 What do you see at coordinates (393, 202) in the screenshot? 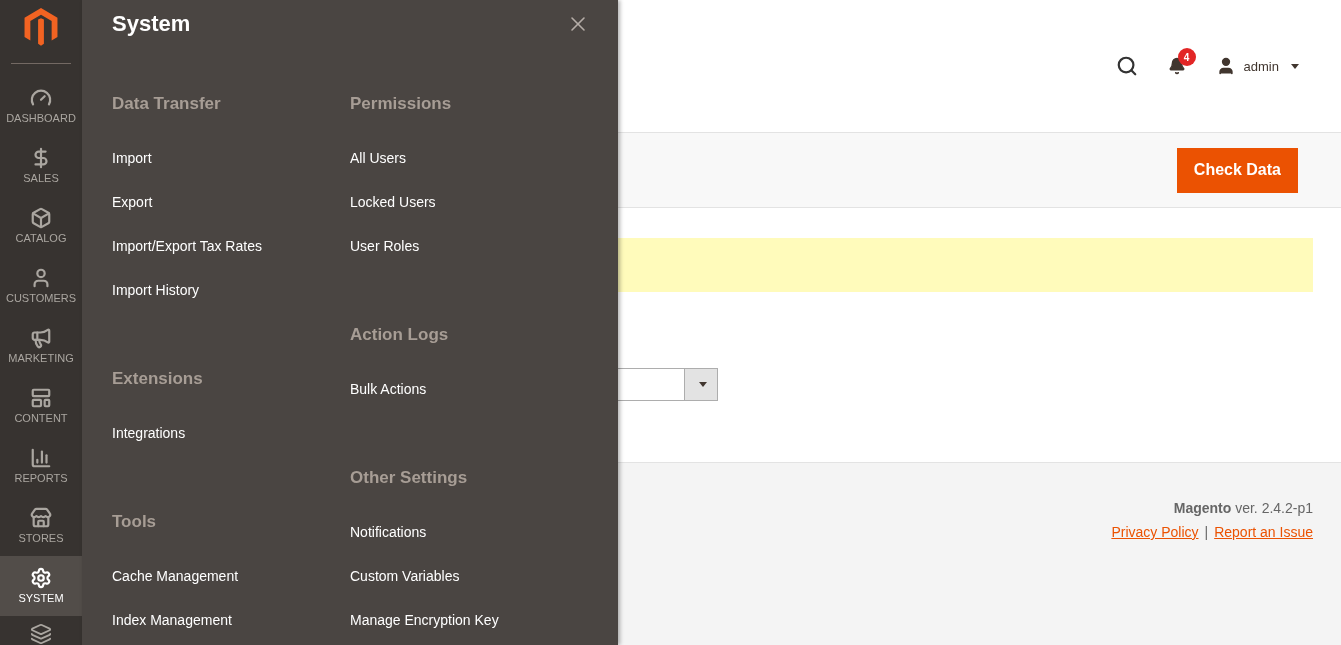
I see `menu-link: Locked Users` at bounding box center [393, 202].